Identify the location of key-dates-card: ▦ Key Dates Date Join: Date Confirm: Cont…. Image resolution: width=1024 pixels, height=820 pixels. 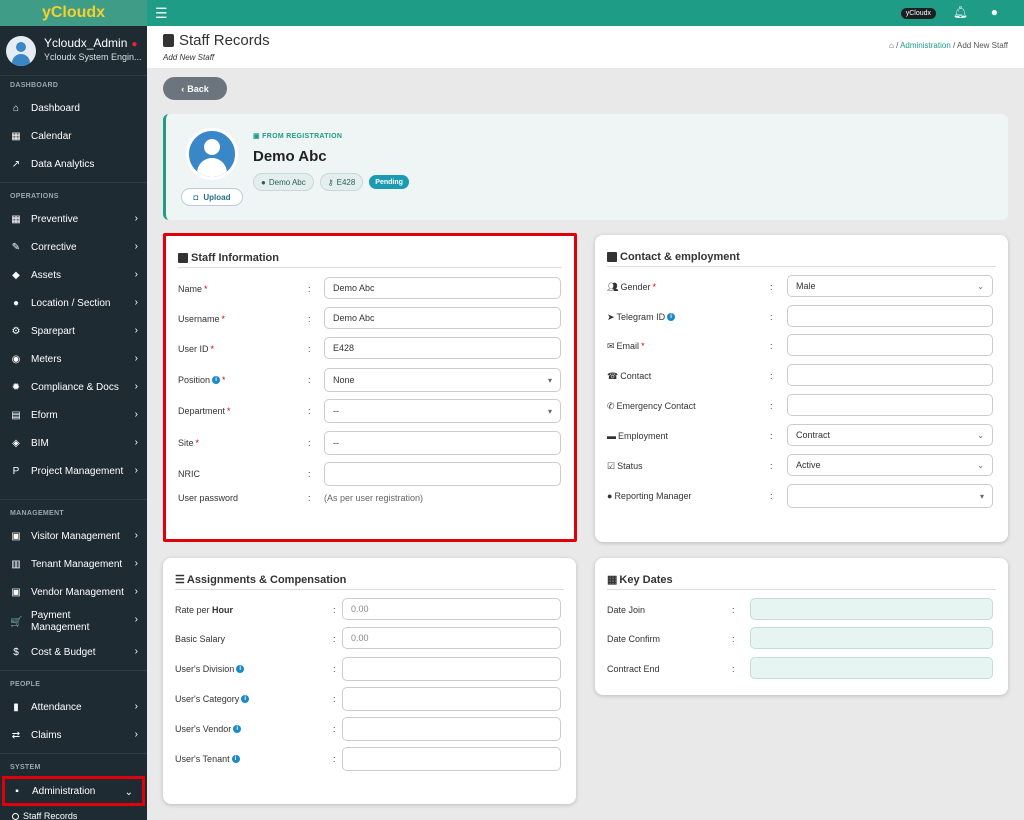
(801, 626).